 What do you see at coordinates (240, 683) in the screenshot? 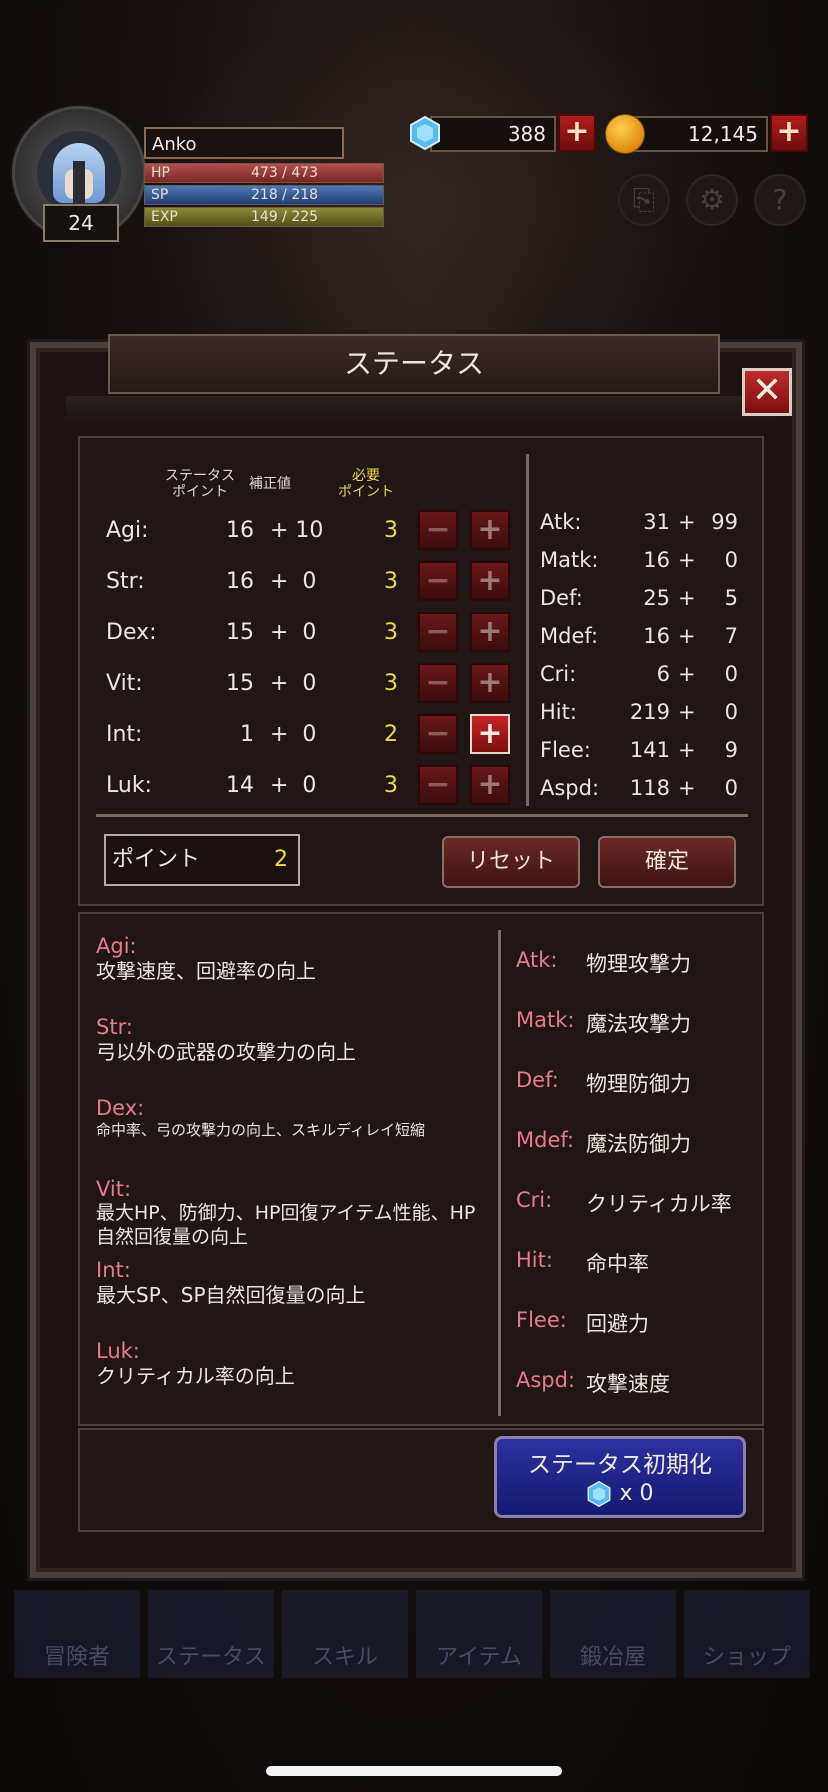
I see `stat-points: 15` at bounding box center [240, 683].